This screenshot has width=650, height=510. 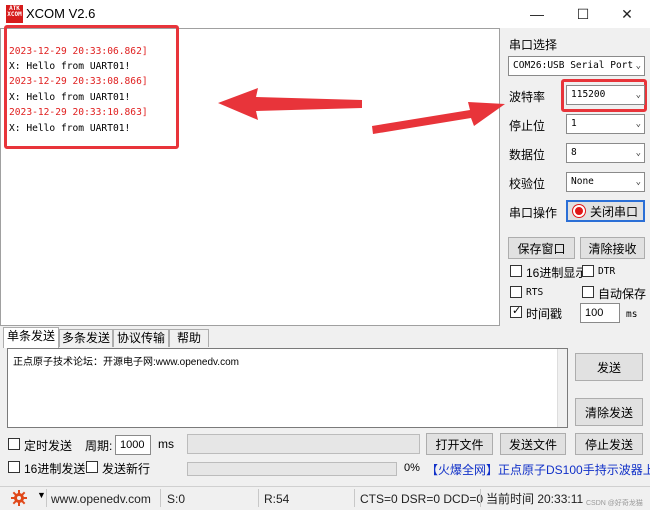 What do you see at coordinates (544, 314) in the screenshot?
I see `timestamp-label: 时间戳` at bounding box center [544, 314].